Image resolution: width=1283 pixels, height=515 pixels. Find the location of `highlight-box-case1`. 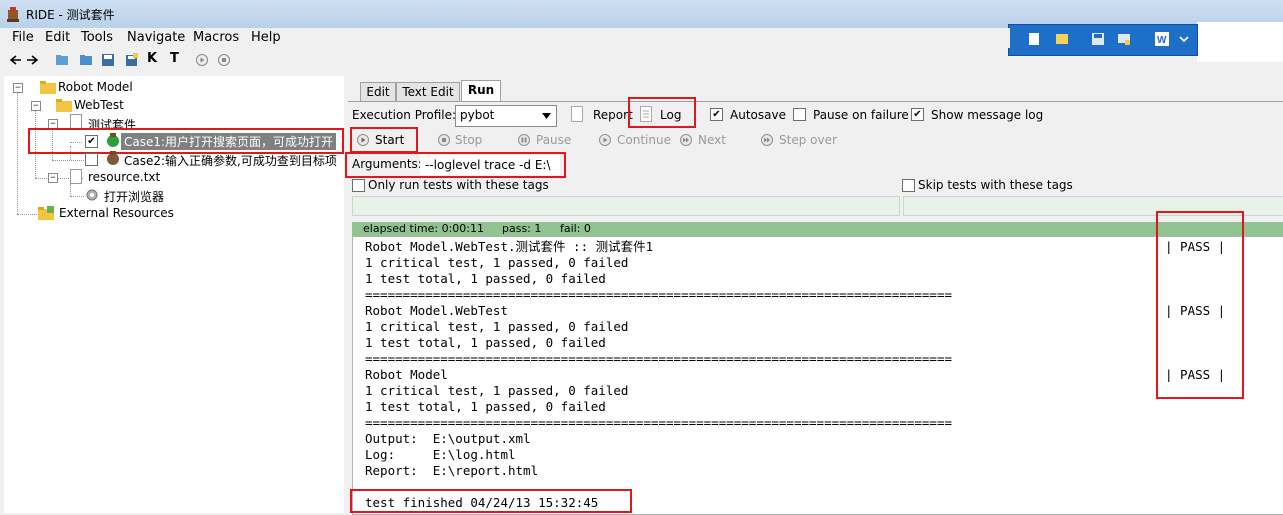

highlight-box-case1 is located at coordinates (186, 141).